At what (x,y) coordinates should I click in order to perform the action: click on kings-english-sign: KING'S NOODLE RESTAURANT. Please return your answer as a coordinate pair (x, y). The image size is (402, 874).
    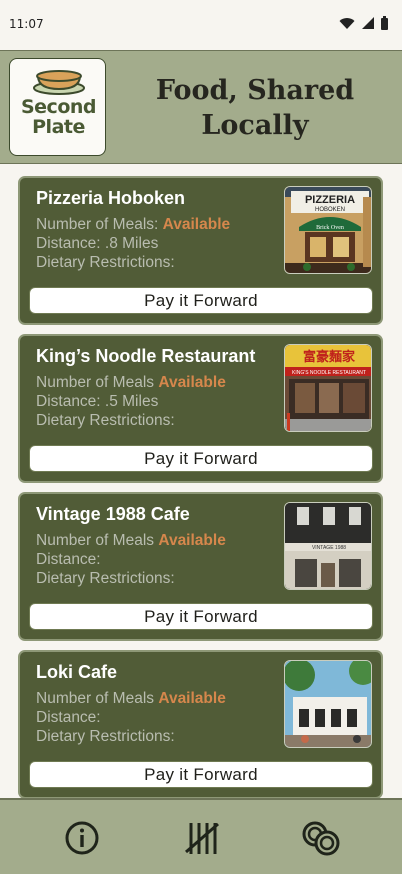
    Looking at the image, I should click on (329, 373).